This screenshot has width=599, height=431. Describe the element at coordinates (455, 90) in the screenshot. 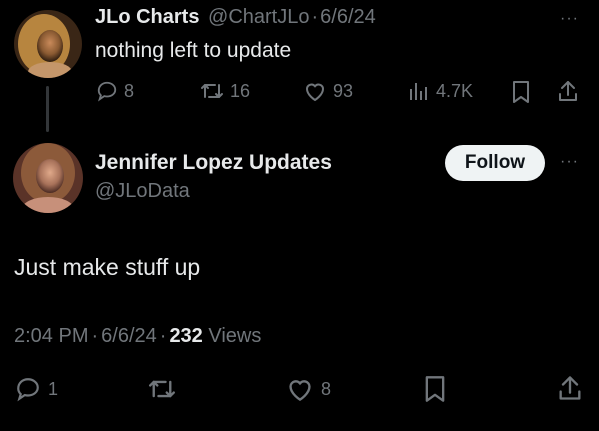

I see `parent-views-count: 4.7K` at that location.